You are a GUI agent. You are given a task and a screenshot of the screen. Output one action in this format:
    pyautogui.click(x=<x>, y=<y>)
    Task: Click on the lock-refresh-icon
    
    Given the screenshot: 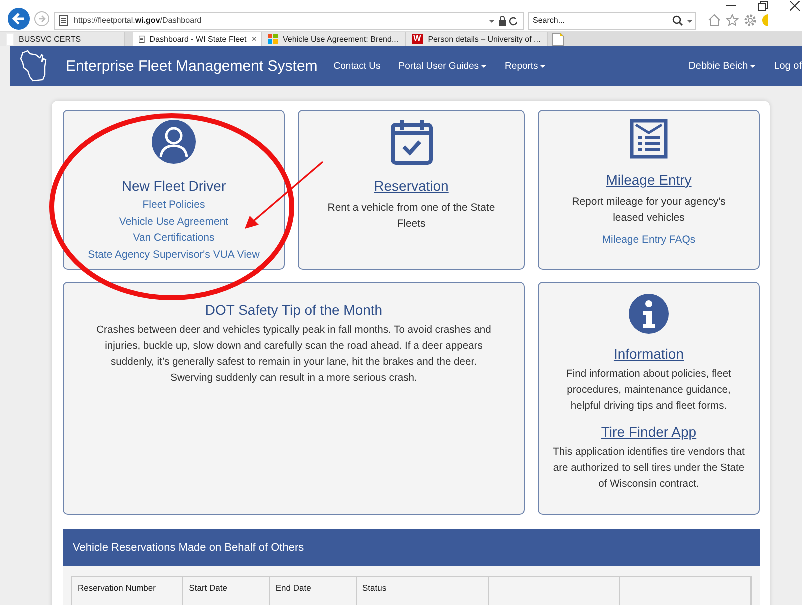 What is the action you would take?
    pyautogui.click(x=504, y=21)
    